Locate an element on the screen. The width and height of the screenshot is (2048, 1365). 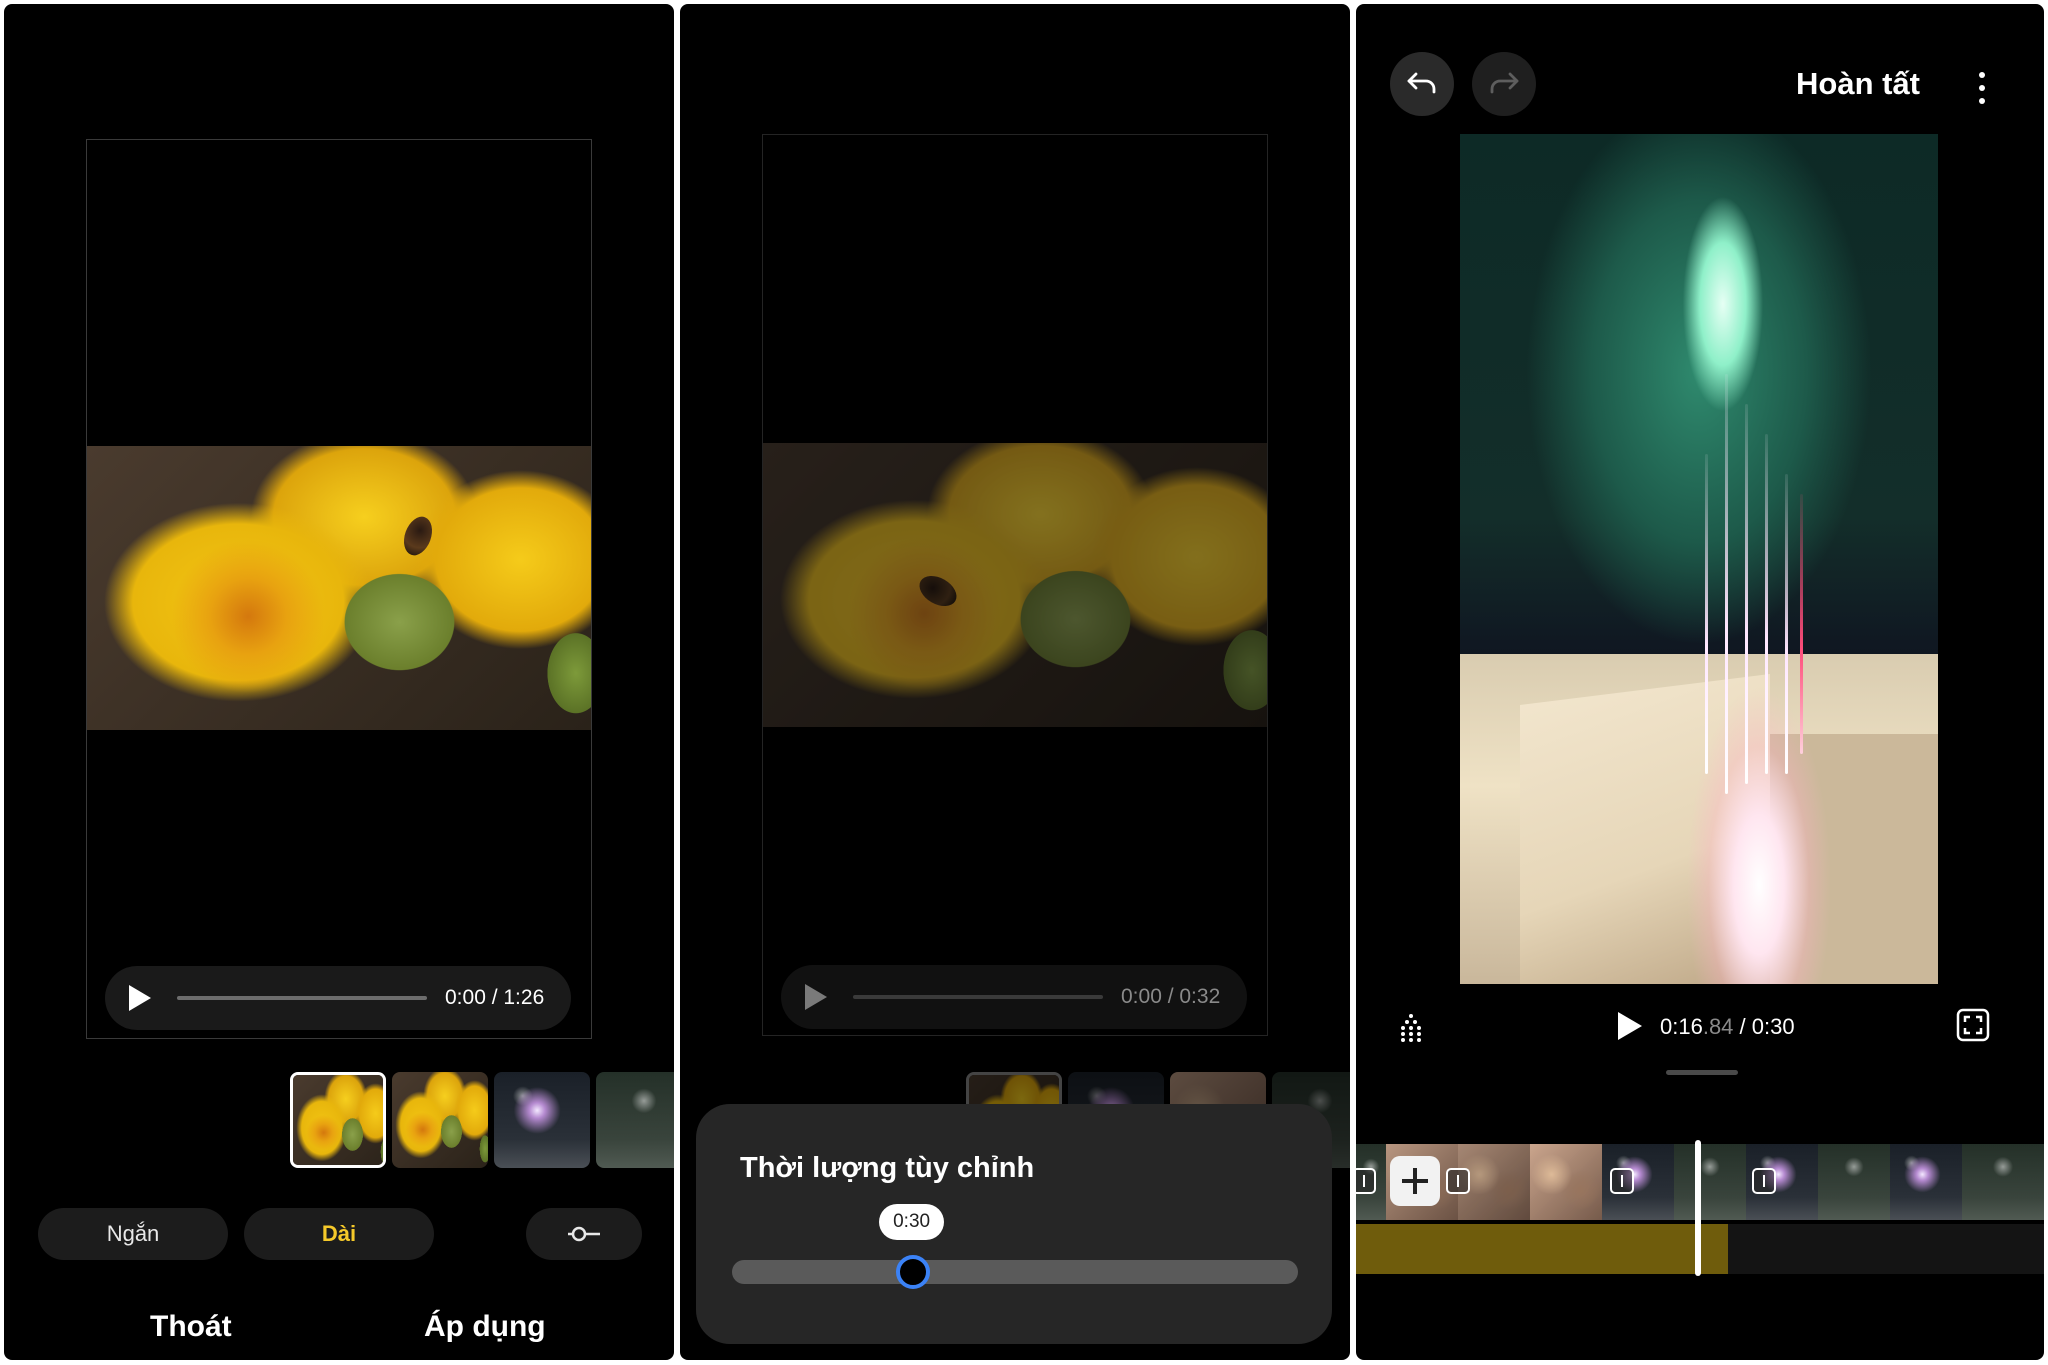
player-bar: 0:00 / 1:26 is located at coordinates (338, 998).